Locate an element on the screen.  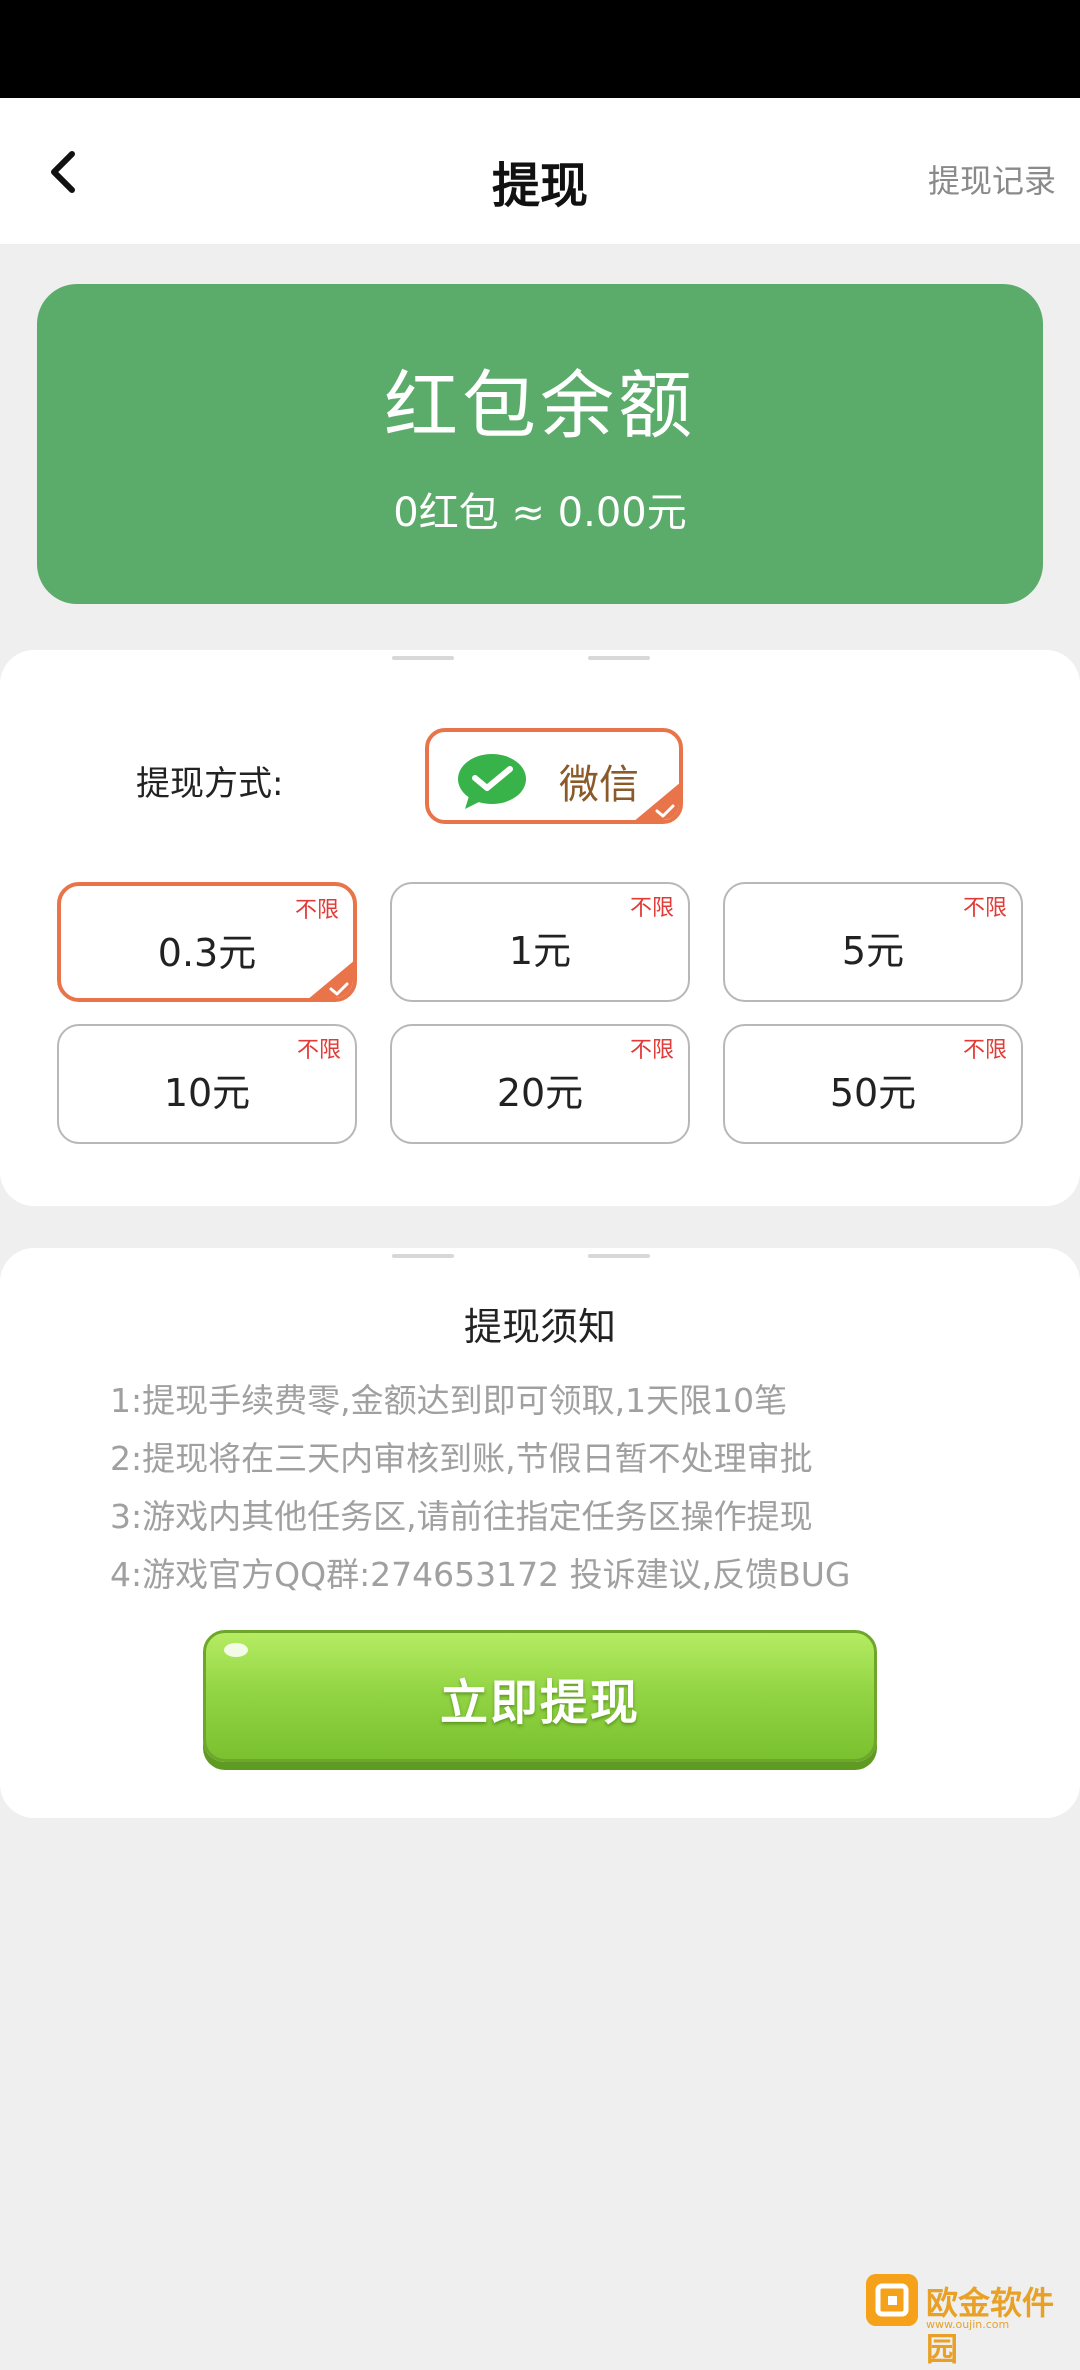
notice-title: 提现须知 is located at coordinates (539, 1327).